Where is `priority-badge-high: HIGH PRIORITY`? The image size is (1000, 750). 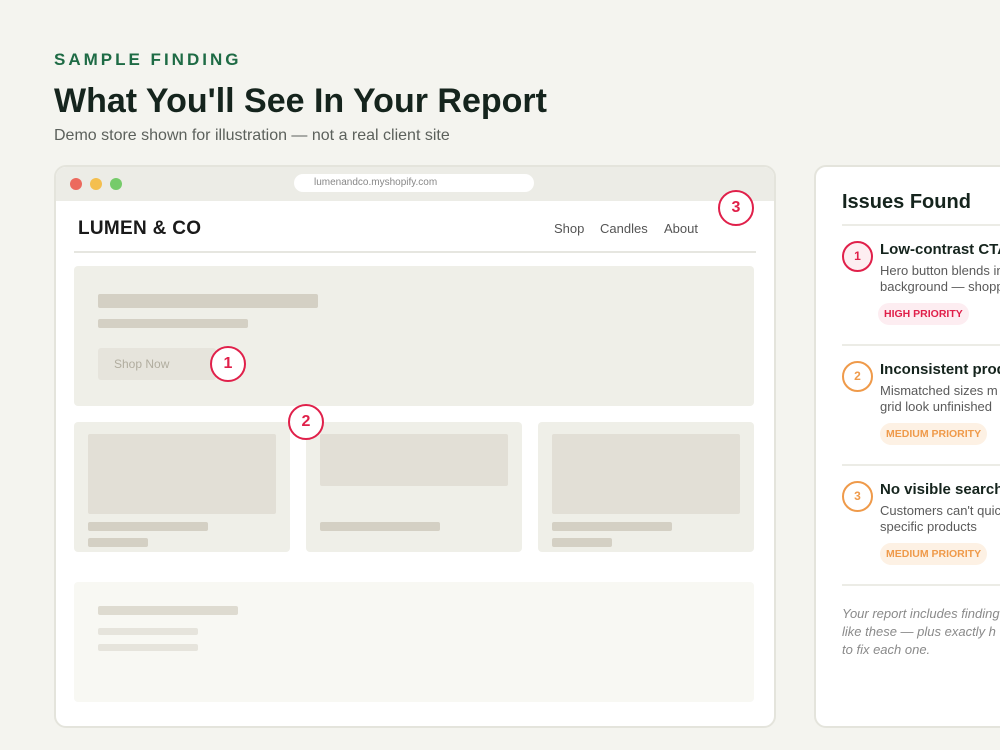 priority-badge-high: HIGH PRIORITY is located at coordinates (923, 314).